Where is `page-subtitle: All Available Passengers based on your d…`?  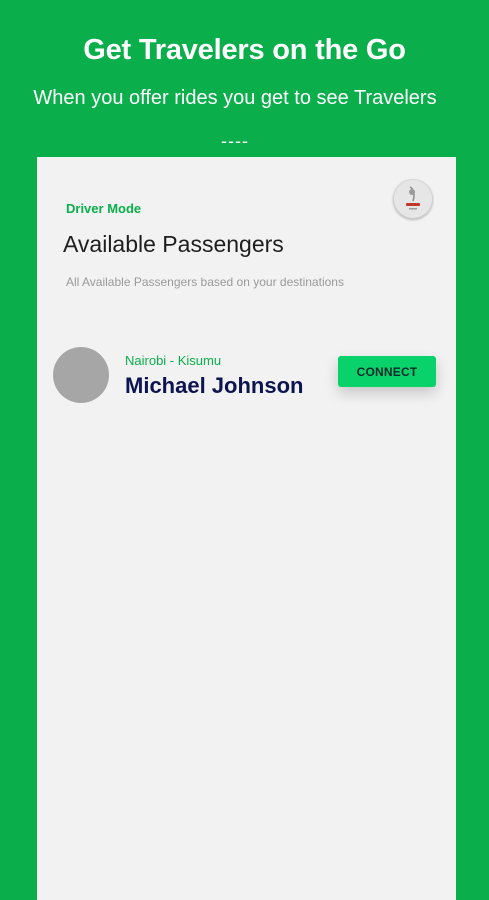
page-subtitle: All Available Passengers based on your d… is located at coordinates (205, 282).